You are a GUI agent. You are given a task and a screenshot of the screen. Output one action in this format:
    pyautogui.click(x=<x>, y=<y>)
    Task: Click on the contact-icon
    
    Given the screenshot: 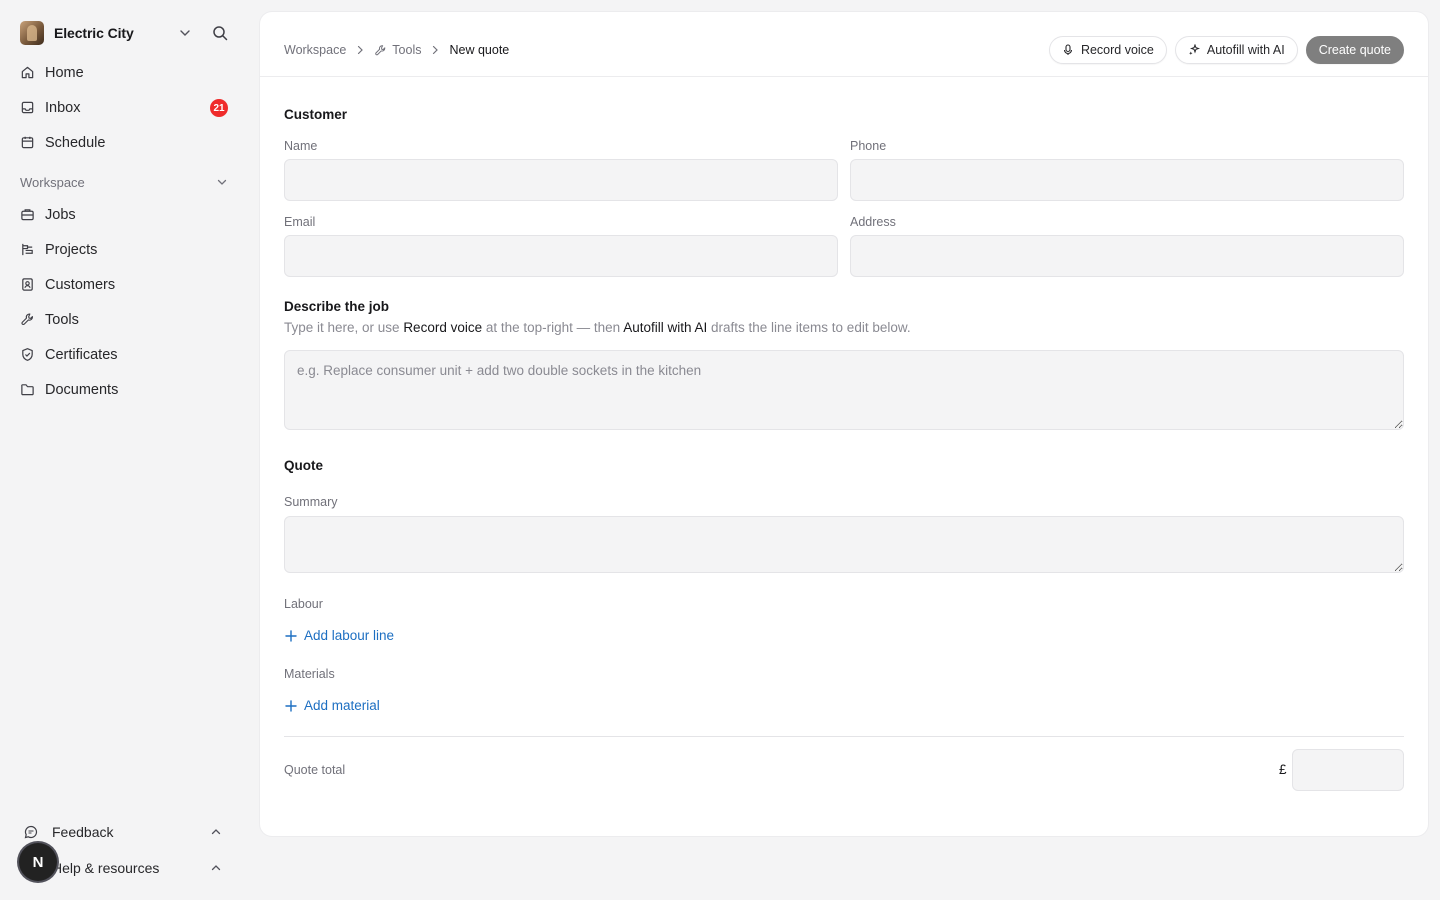 What is the action you would take?
    pyautogui.click(x=27, y=284)
    